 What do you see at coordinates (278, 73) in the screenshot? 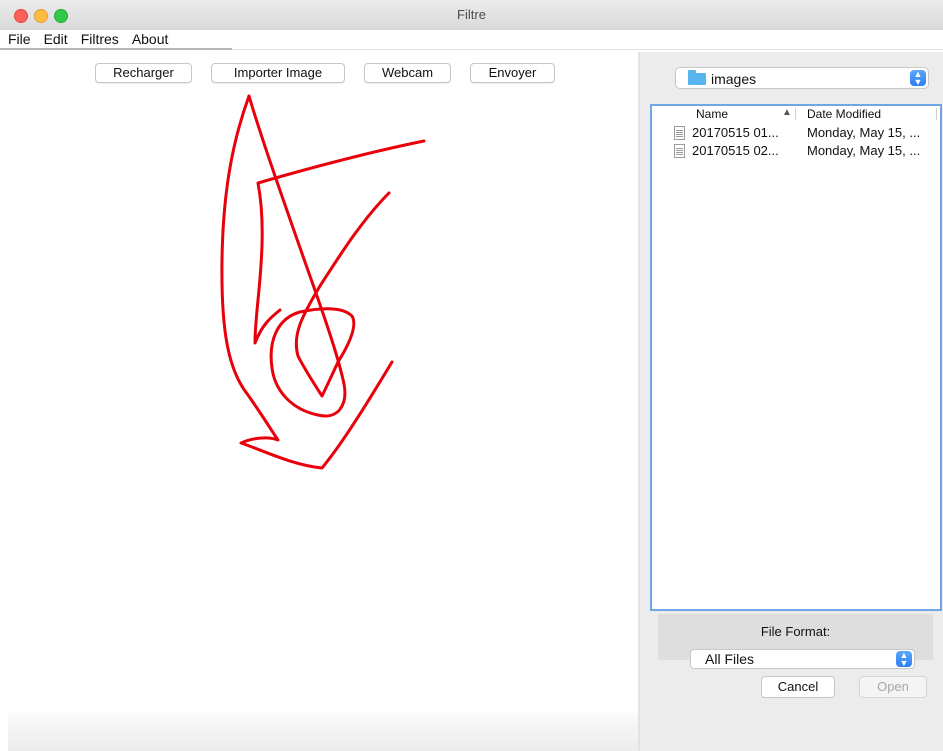
I see `import-image-button: Importer Image` at bounding box center [278, 73].